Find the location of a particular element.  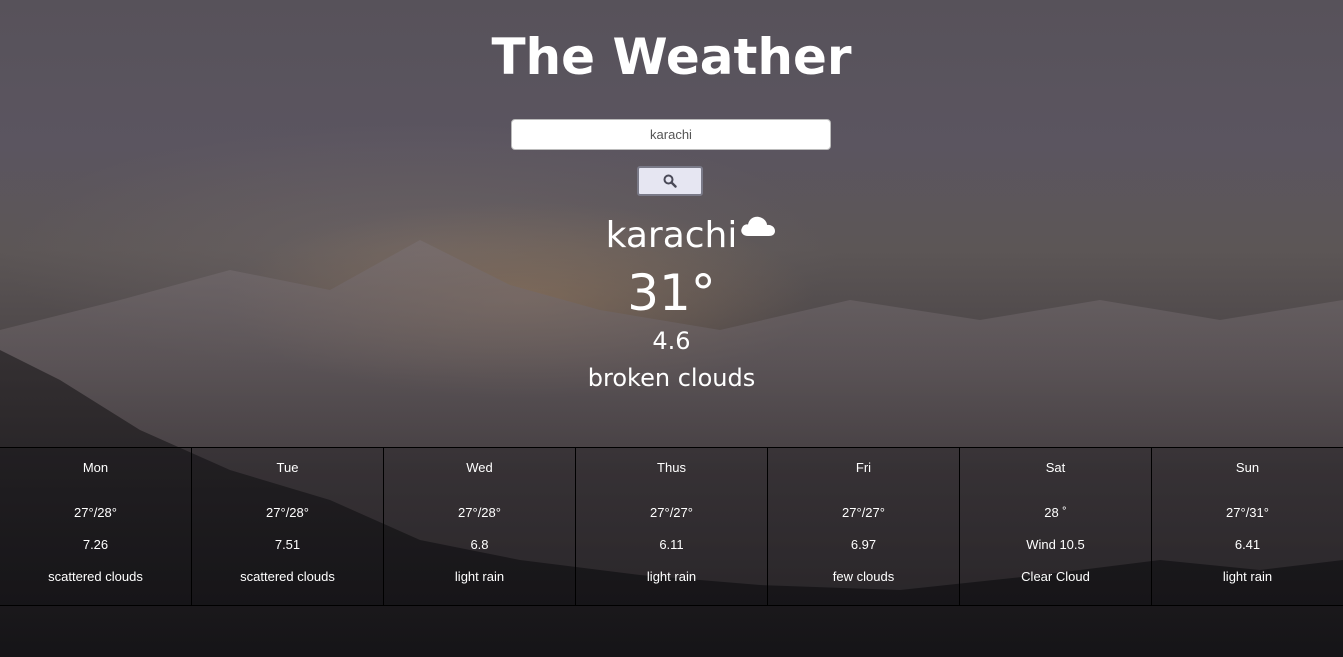

forecast-day: Wed 27°/28° 6.8 light rain is located at coordinates (480, 526).